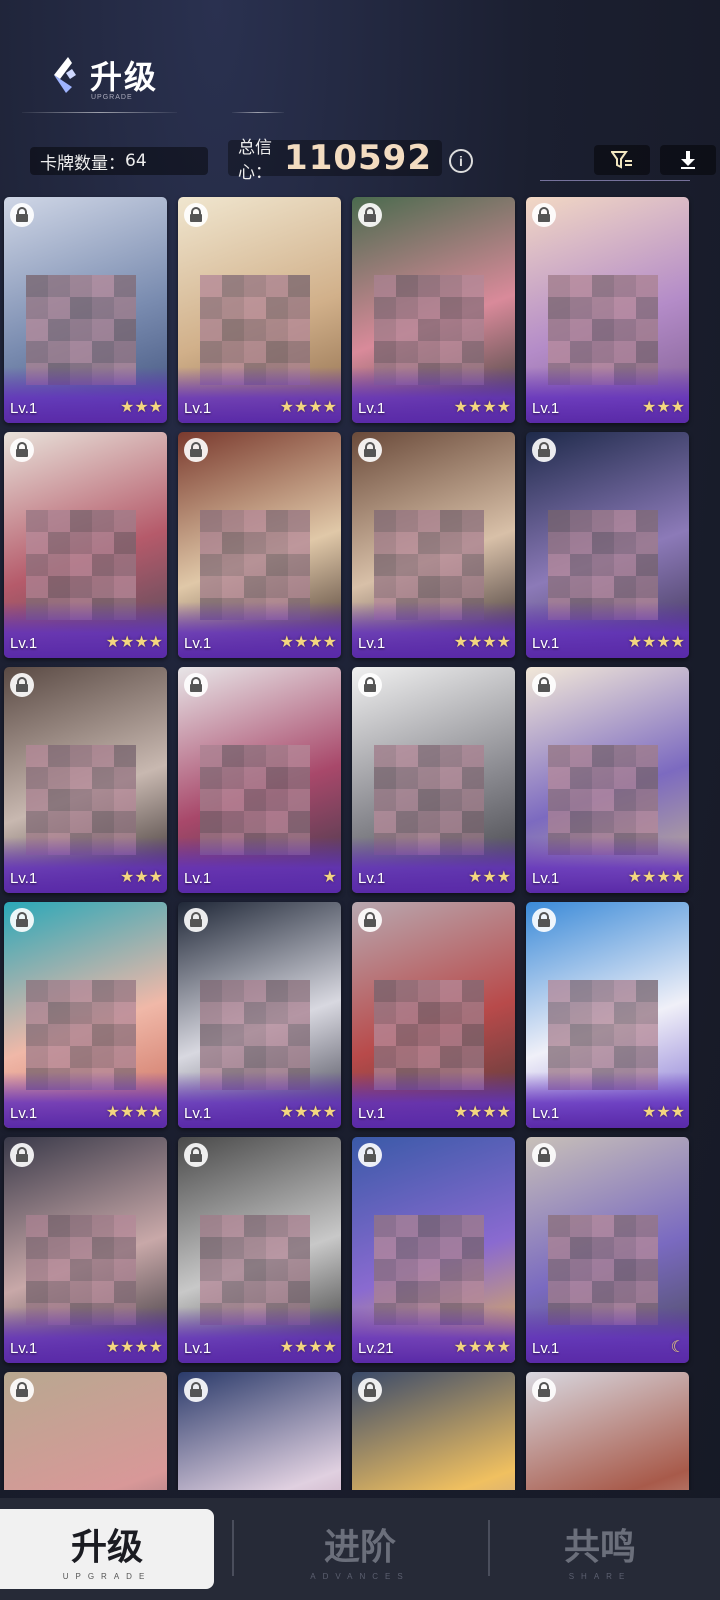  Describe the element at coordinates (124, 77) in the screenshot. I see `page-title: 升级` at that location.